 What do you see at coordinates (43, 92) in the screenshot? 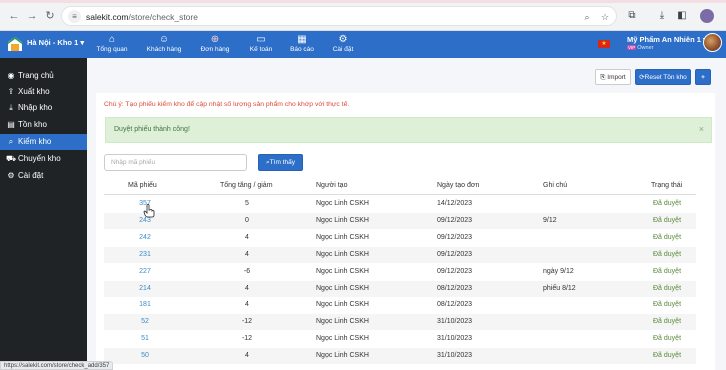
I see `sidebar-item-xuat-kho: ⇪ Xuất kho` at bounding box center [43, 92].